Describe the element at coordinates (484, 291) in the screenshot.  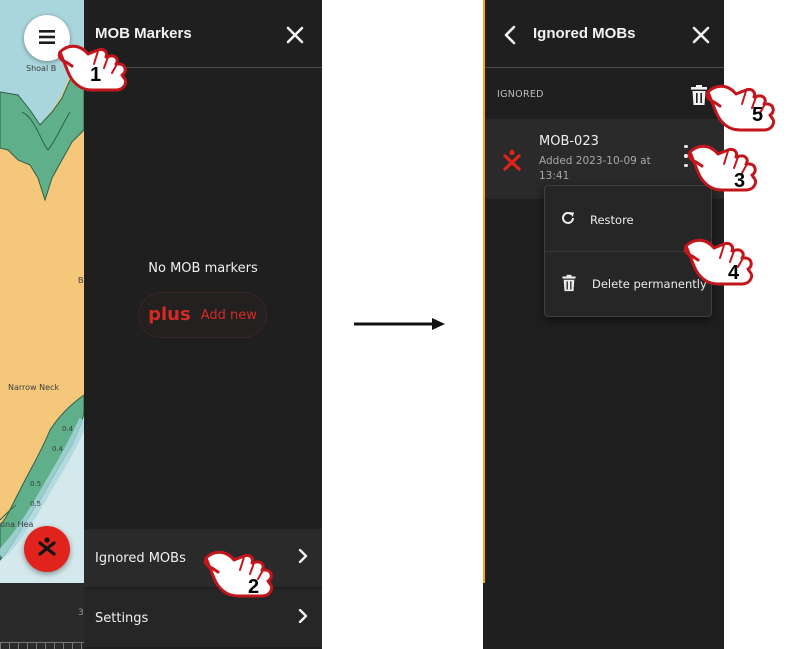
I see `screen-edge-highlight` at that location.